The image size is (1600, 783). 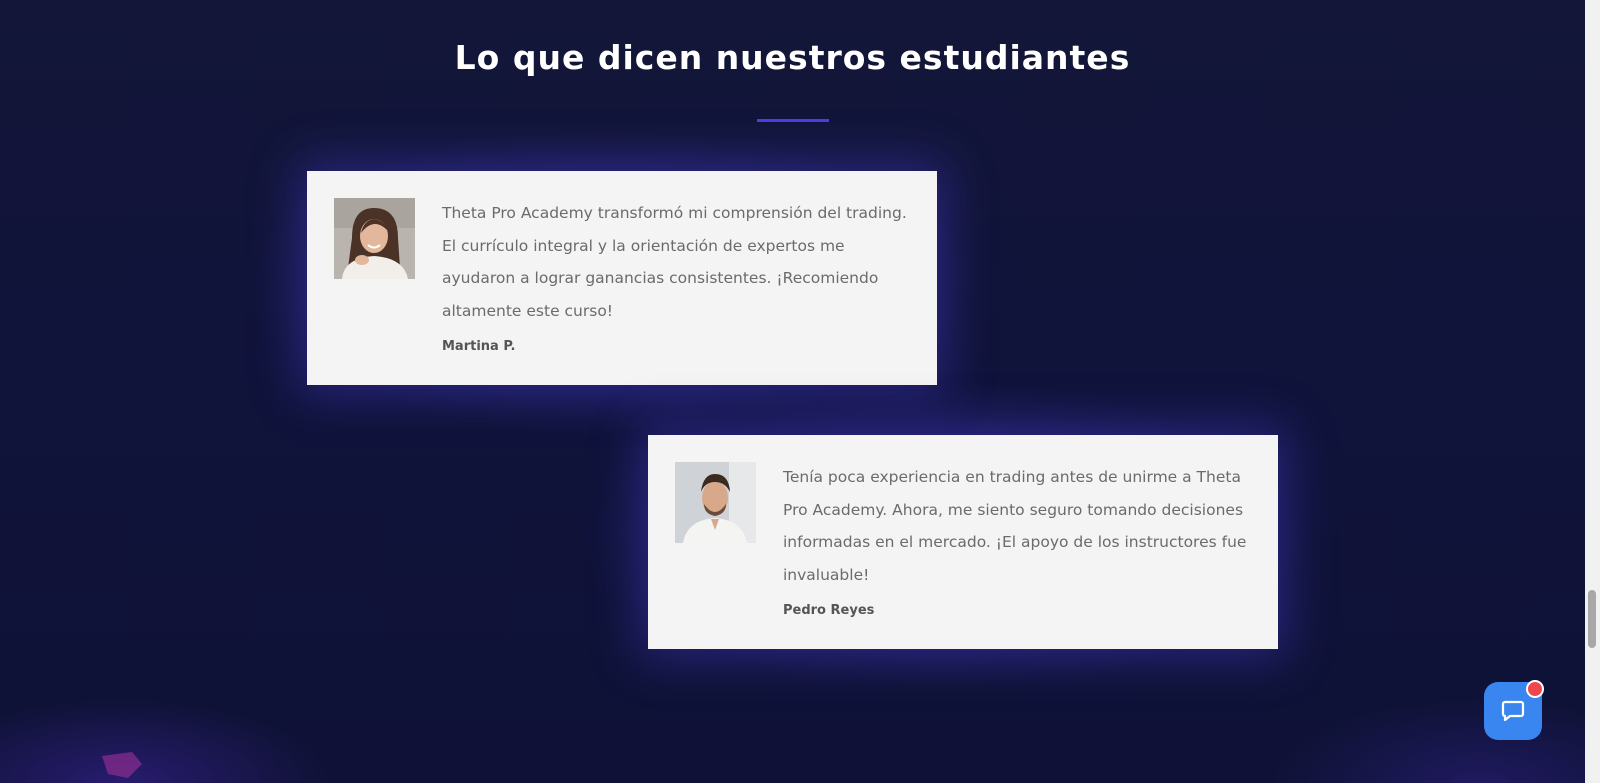 What do you see at coordinates (1535, 689) in the screenshot?
I see `notification-badge` at bounding box center [1535, 689].